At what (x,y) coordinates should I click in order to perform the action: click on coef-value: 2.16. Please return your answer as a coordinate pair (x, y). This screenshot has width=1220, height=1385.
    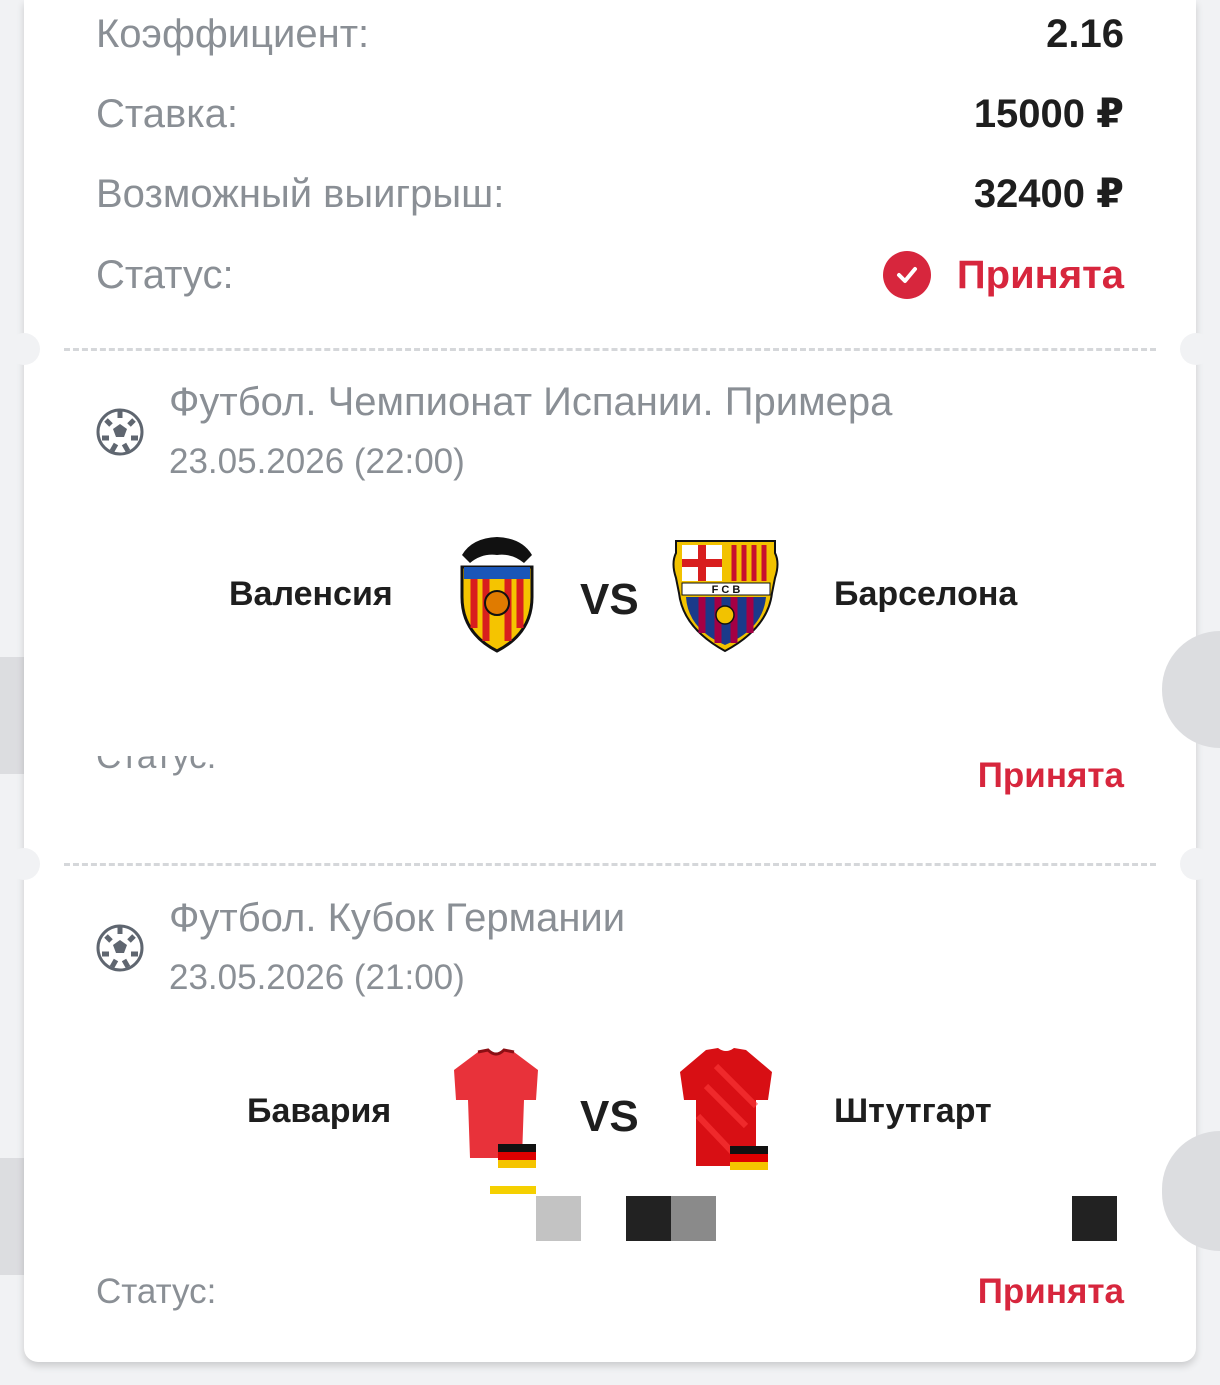
    Looking at the image, I should click on (1085, 33).